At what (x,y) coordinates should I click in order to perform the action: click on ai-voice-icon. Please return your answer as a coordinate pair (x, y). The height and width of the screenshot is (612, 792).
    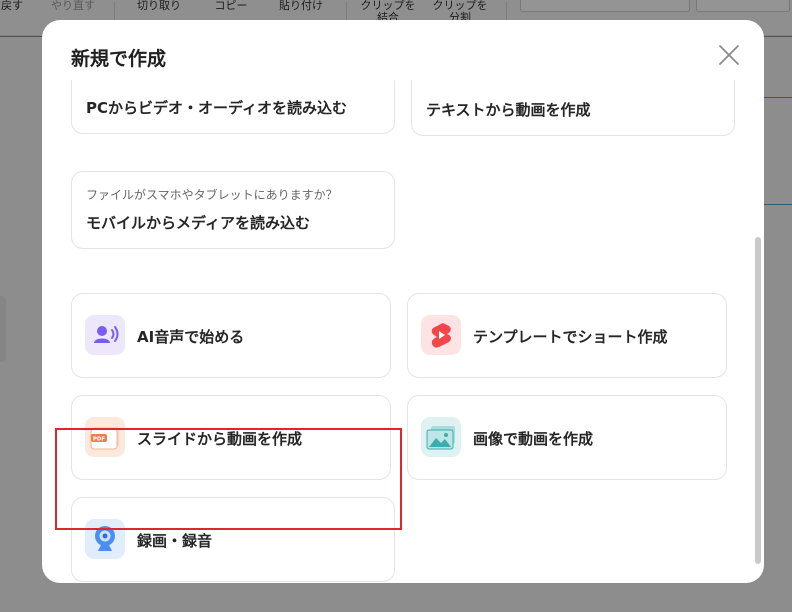
    Looking at the image, I should click on (105, 335).